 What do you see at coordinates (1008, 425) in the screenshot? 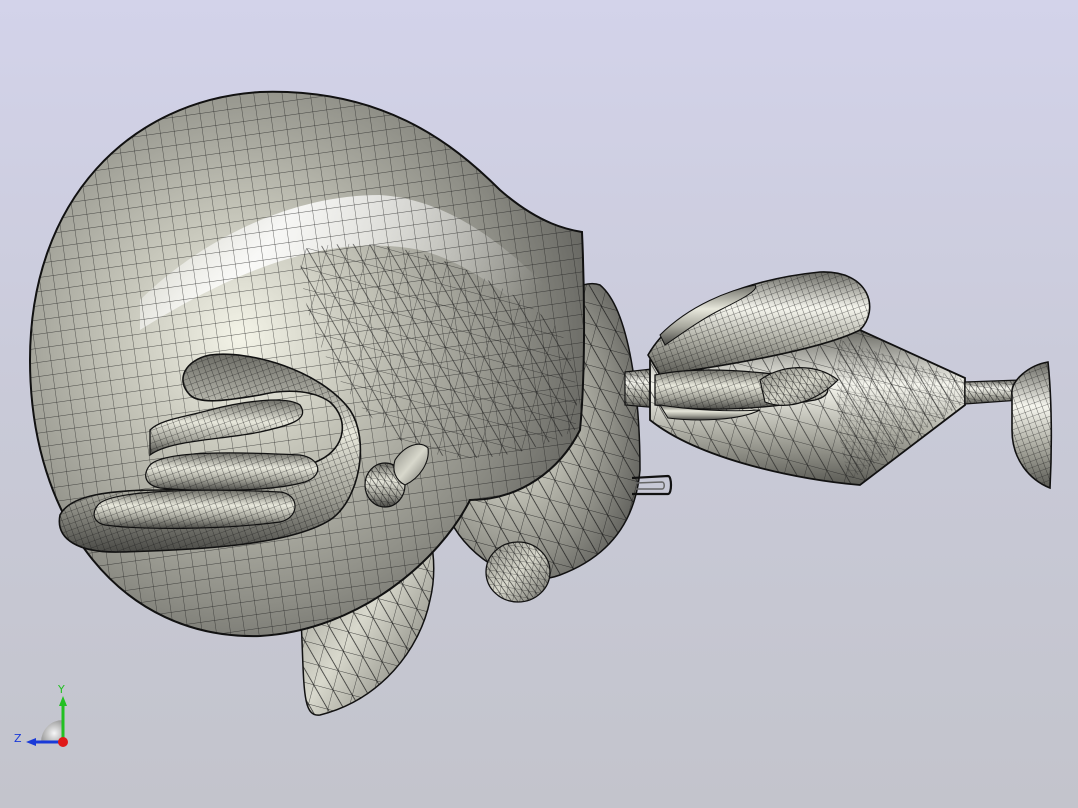
I see `rod-end-cup-part` at bounding box center [1008, 425].